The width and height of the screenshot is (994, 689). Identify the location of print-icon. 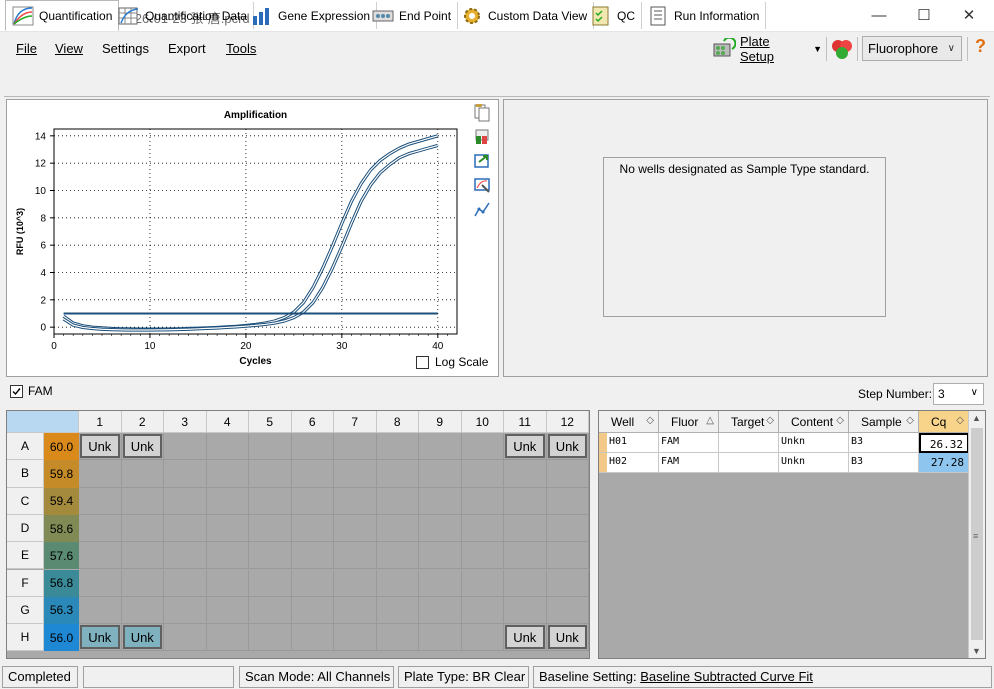
(482, 137).